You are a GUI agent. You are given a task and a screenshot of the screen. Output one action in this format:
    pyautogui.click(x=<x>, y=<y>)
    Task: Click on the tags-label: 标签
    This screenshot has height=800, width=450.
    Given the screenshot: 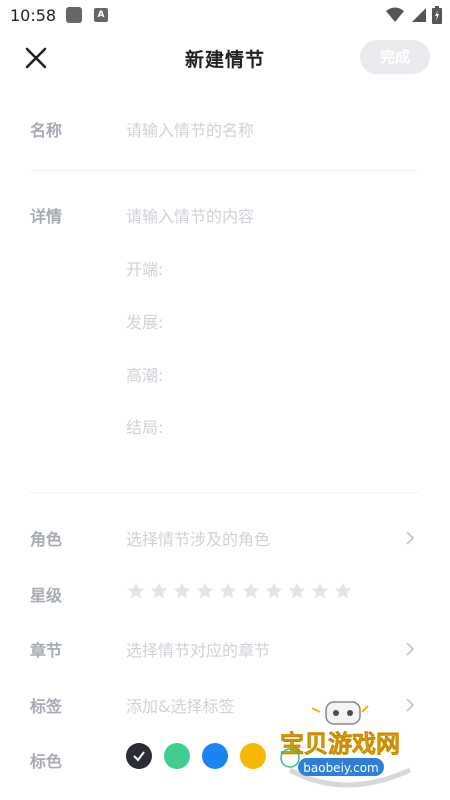 What is the action you would take?
    pyautogui.click(x=46, y=706)
    